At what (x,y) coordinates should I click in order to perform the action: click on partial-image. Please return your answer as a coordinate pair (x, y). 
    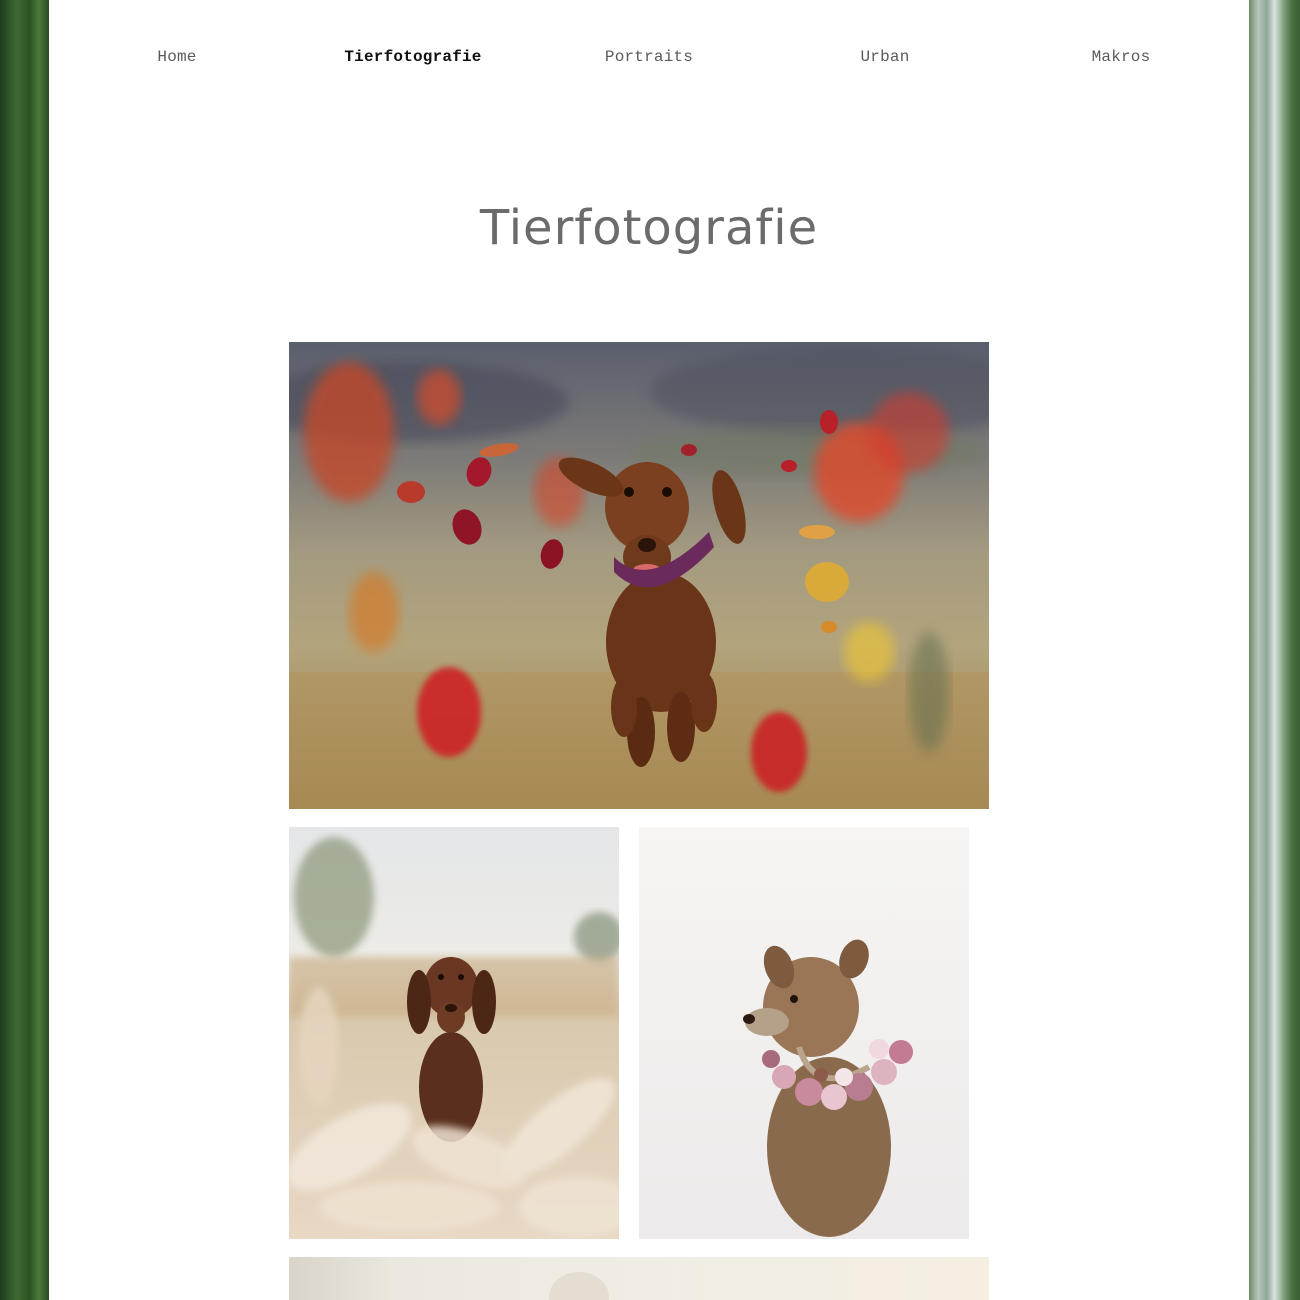
    Looking at the image, I should click on (639, 1278).